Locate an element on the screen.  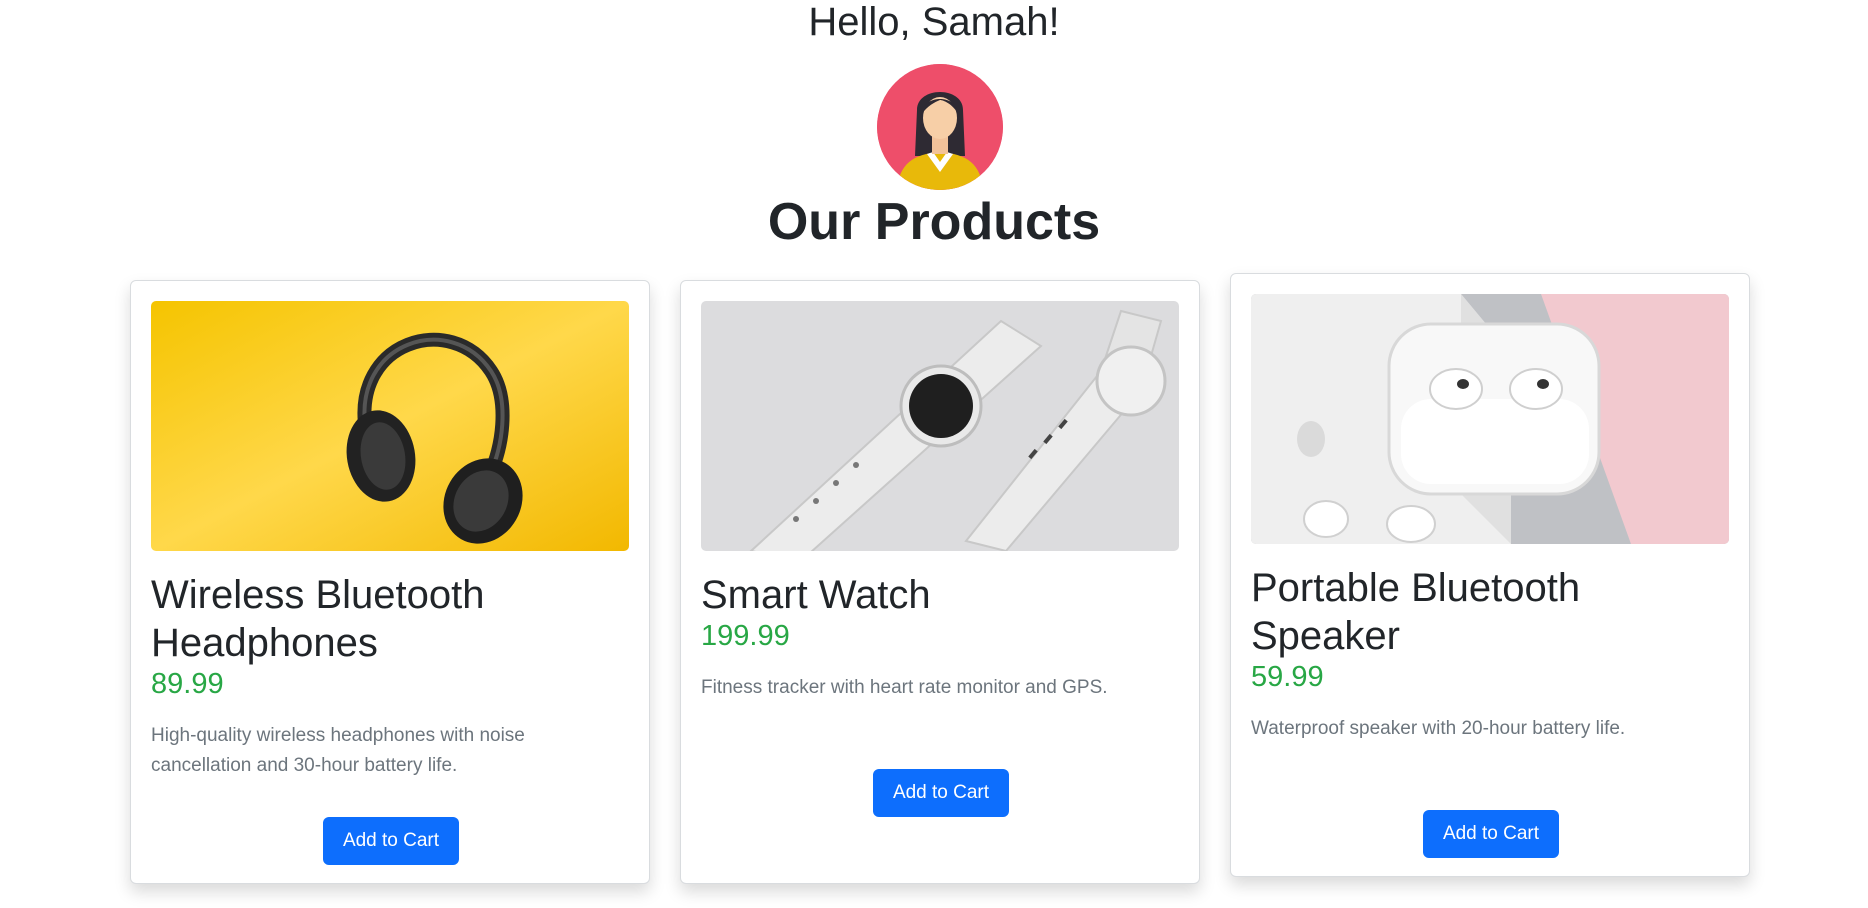
product-title: Smart Watch is located at coordinates (816, 595).